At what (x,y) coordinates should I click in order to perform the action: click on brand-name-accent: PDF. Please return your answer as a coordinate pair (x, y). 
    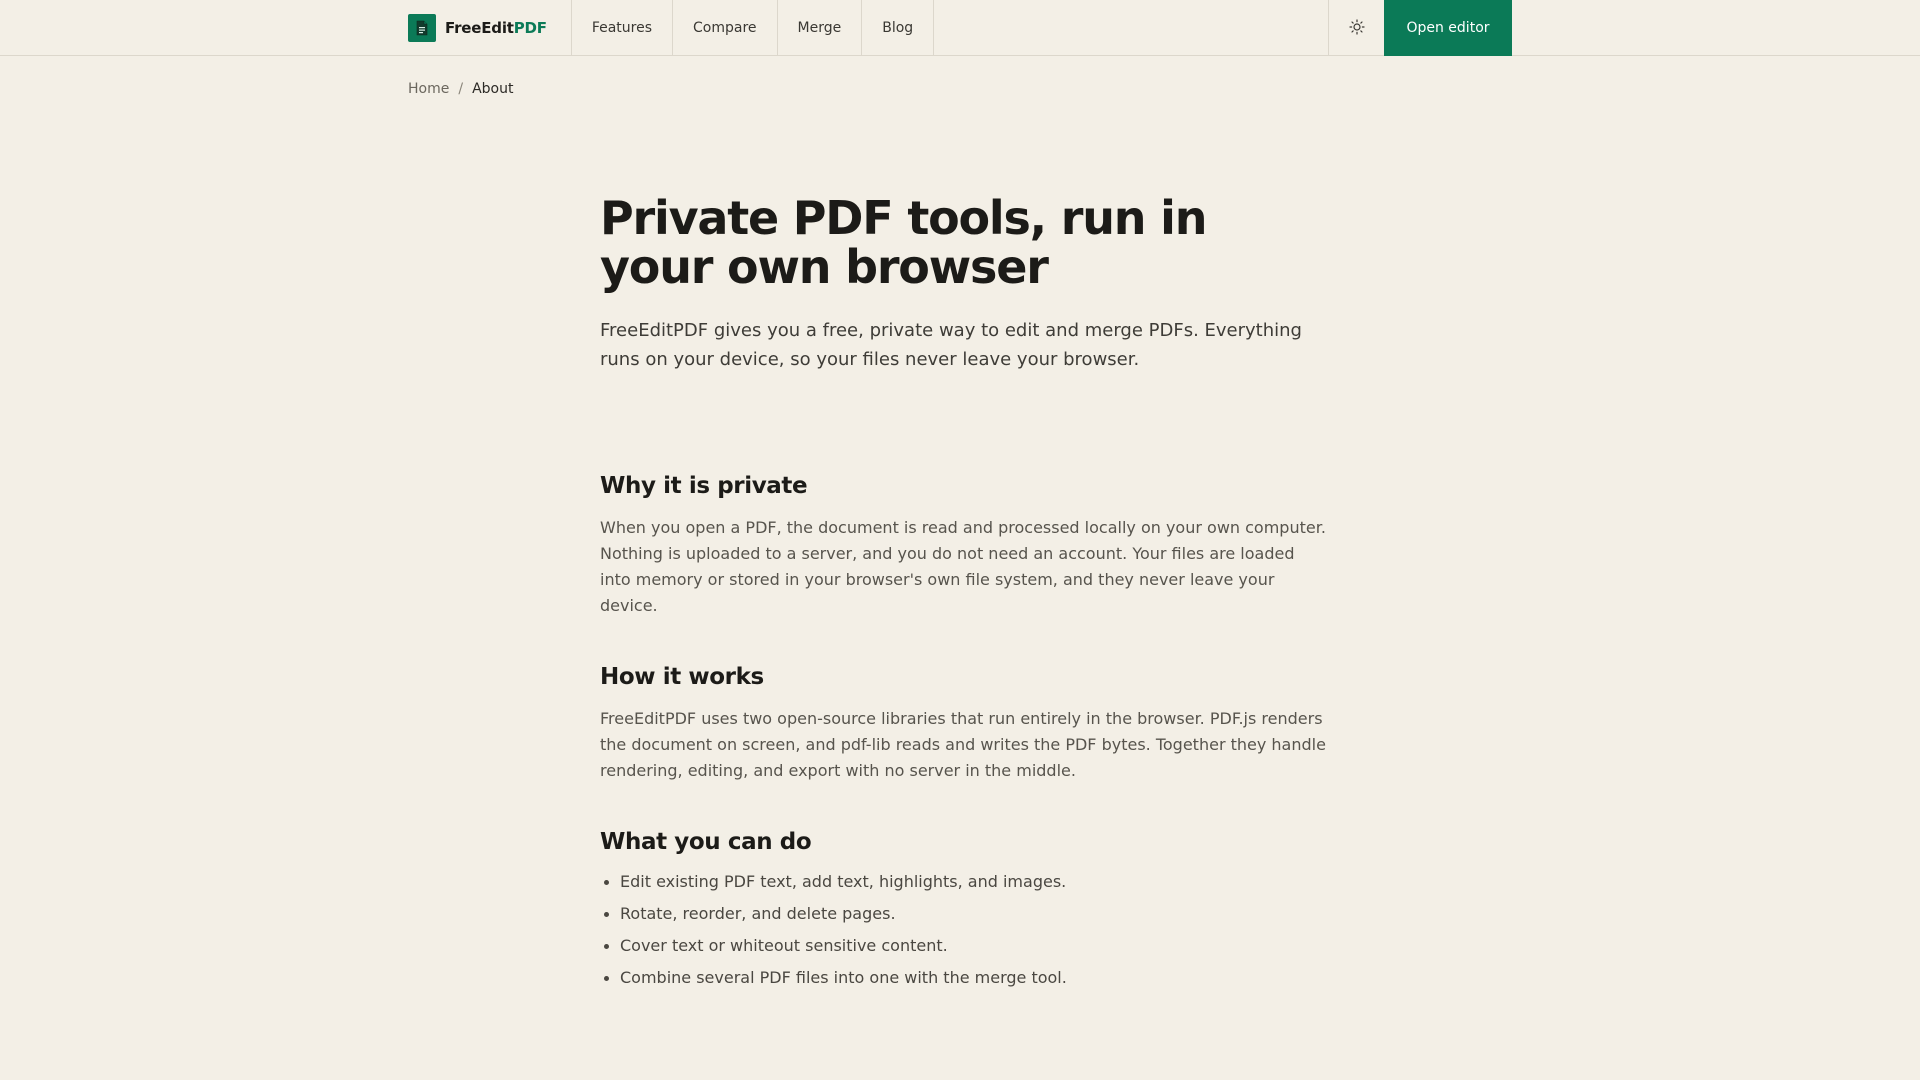
    Looking at the image, I should click on (530, 28).